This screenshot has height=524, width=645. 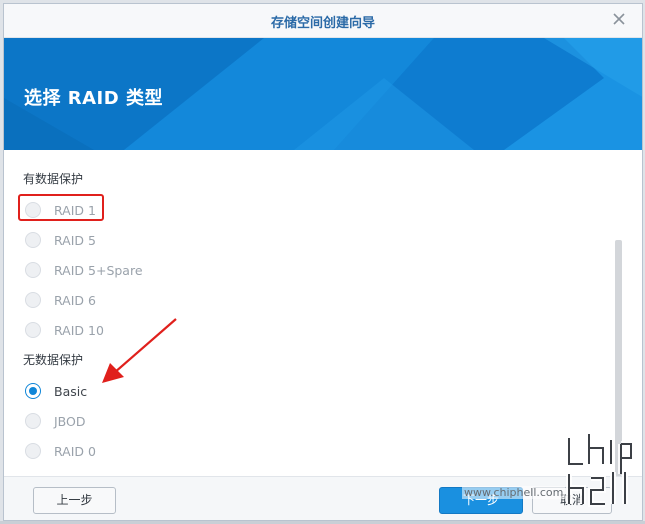 I want to click on close-icon, so click(x=619, y=19).